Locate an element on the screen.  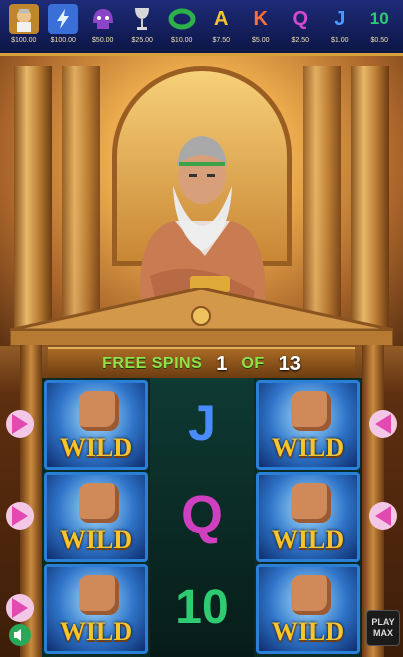
paytable-value: $7.50 is located at coordinates (221, 40).